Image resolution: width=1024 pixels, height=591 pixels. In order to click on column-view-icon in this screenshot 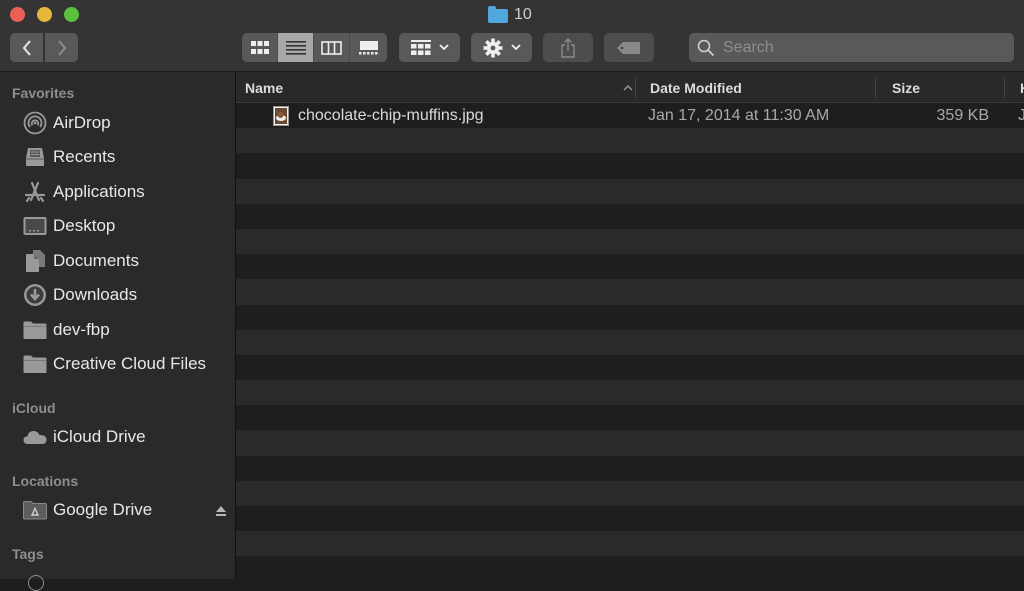, I will do `click(331, 47)`.